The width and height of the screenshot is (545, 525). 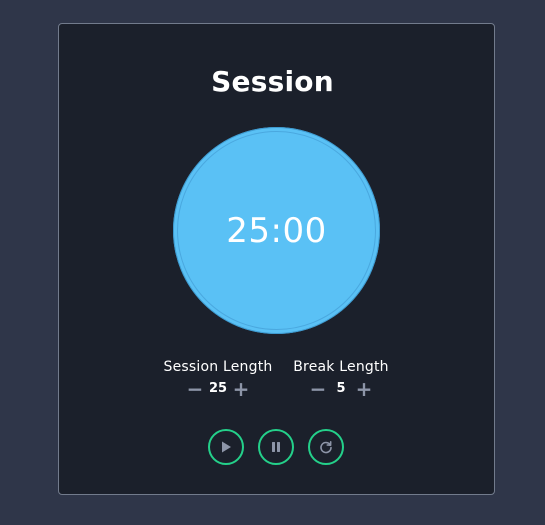 What do you see at coordinates (195, 389) in the screenshot?
I see `session-decrement-button: −` at bounding box center [195, 389].